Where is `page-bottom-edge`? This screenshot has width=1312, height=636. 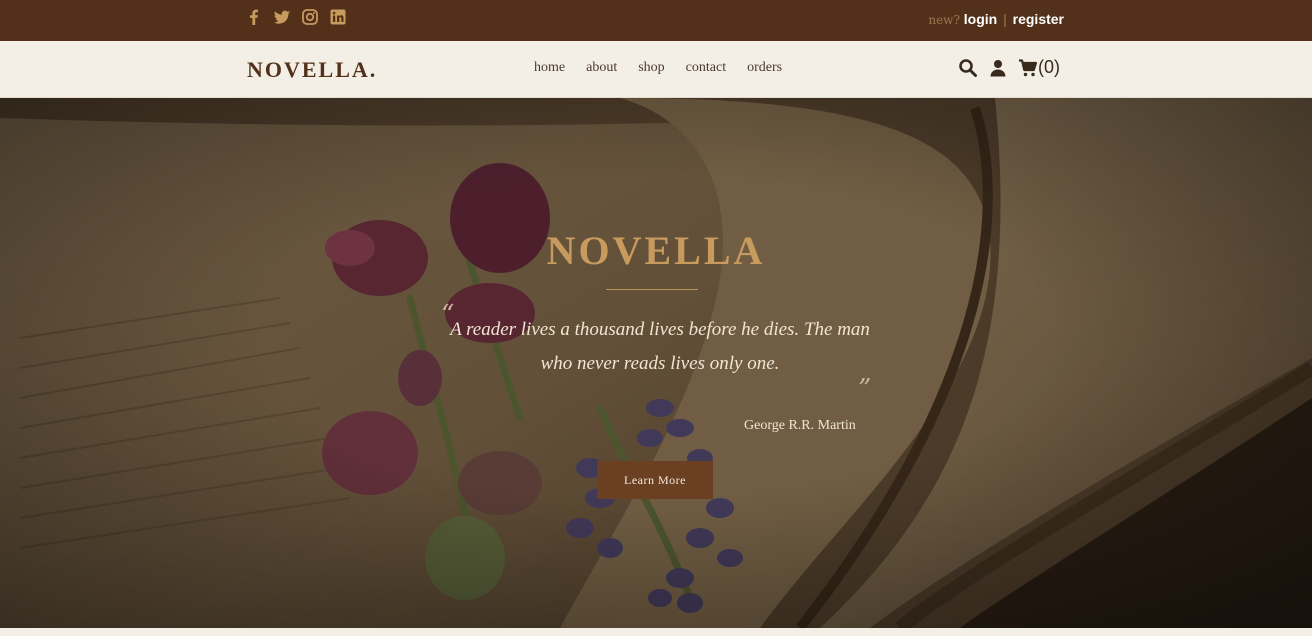 page-bottom-edge is located at coordinates (656, 632).